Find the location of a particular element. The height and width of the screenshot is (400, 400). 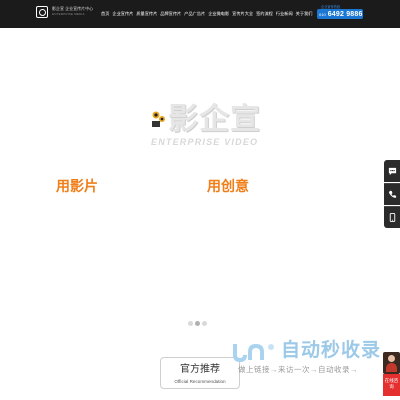

hero-brand-title: 影企宣 is located at coordinates (214, 119).